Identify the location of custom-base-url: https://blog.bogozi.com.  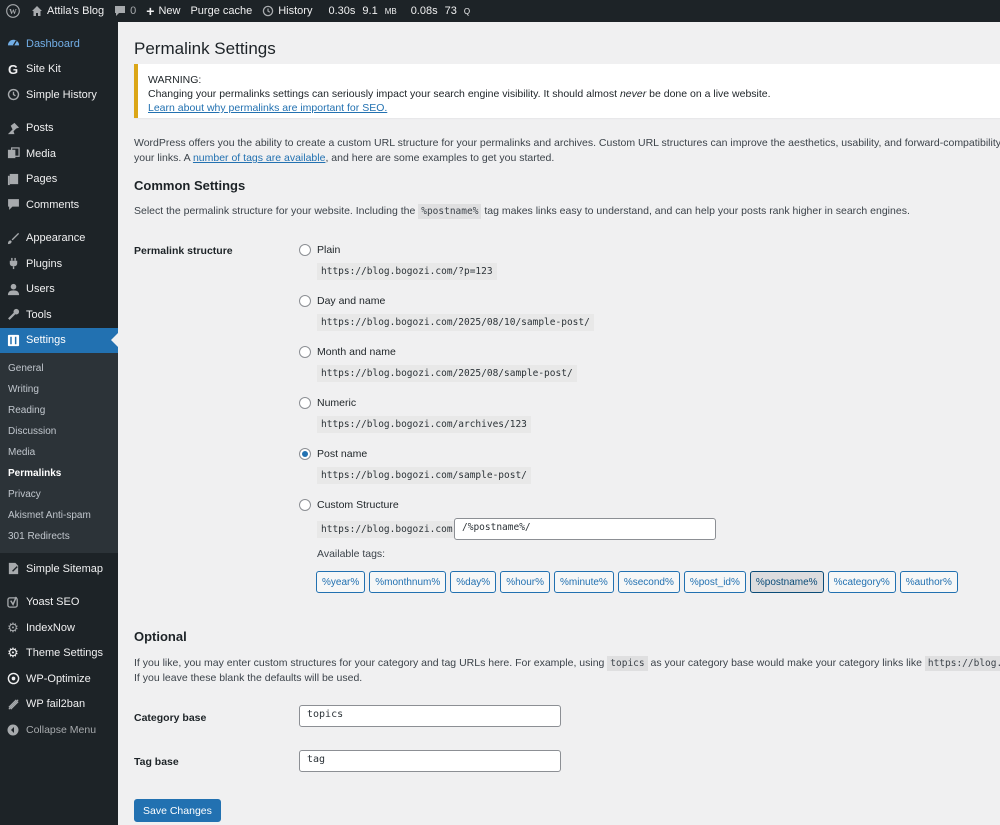
(387, 529).